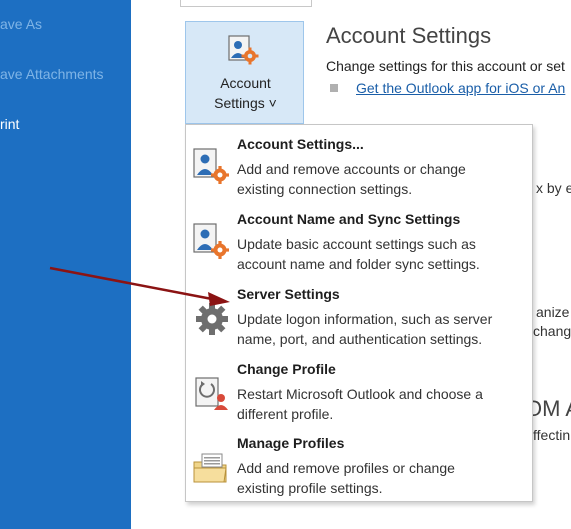 This screenshot has width=571, height=529. What do you see at coordinates (349, 219) in the screenshot?
I see `menu-item-title: Account Name and Sync Settings` at bounding box center [349, 219].